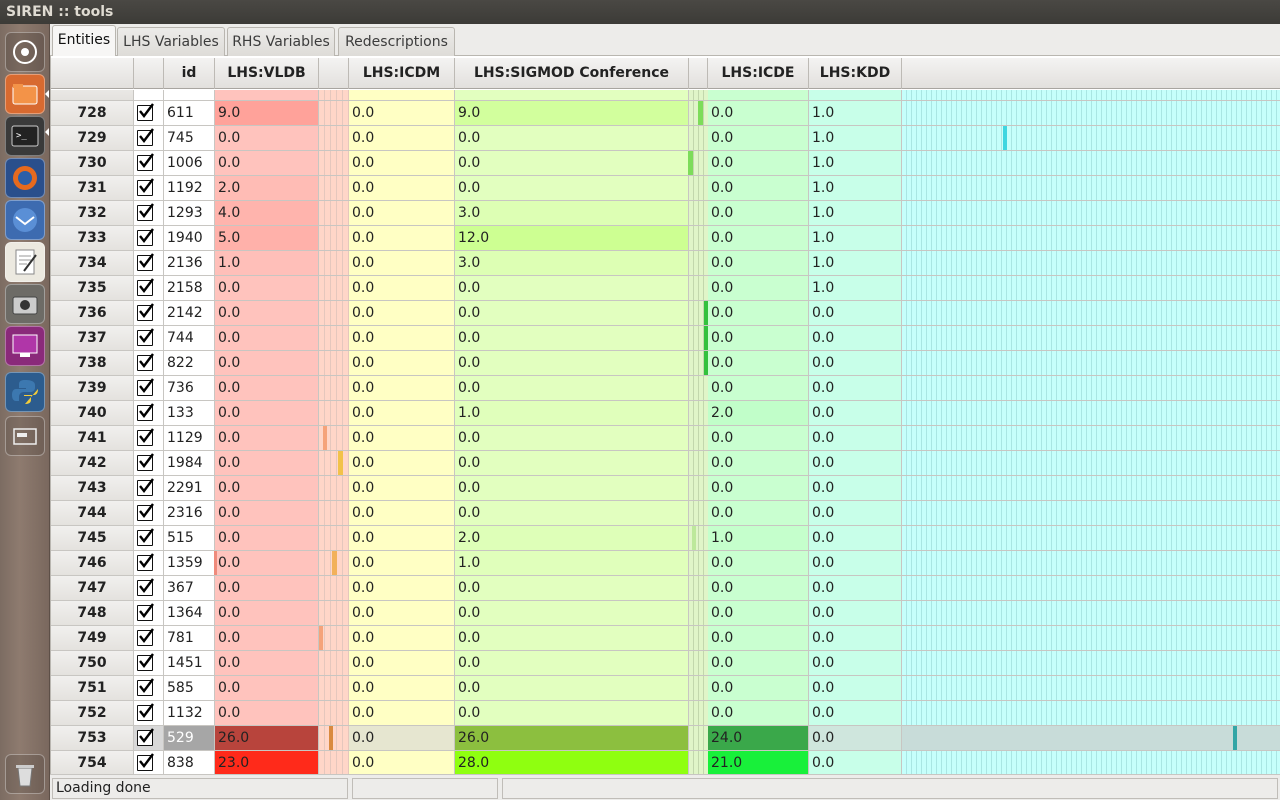 The height and width of the screenshot is (800, 1280). Describe the element at coordinates (665, 638) in the screenshot. I see `table-row: 749 781 0.0 0.0 0.0 0.0 0.0` at that location.